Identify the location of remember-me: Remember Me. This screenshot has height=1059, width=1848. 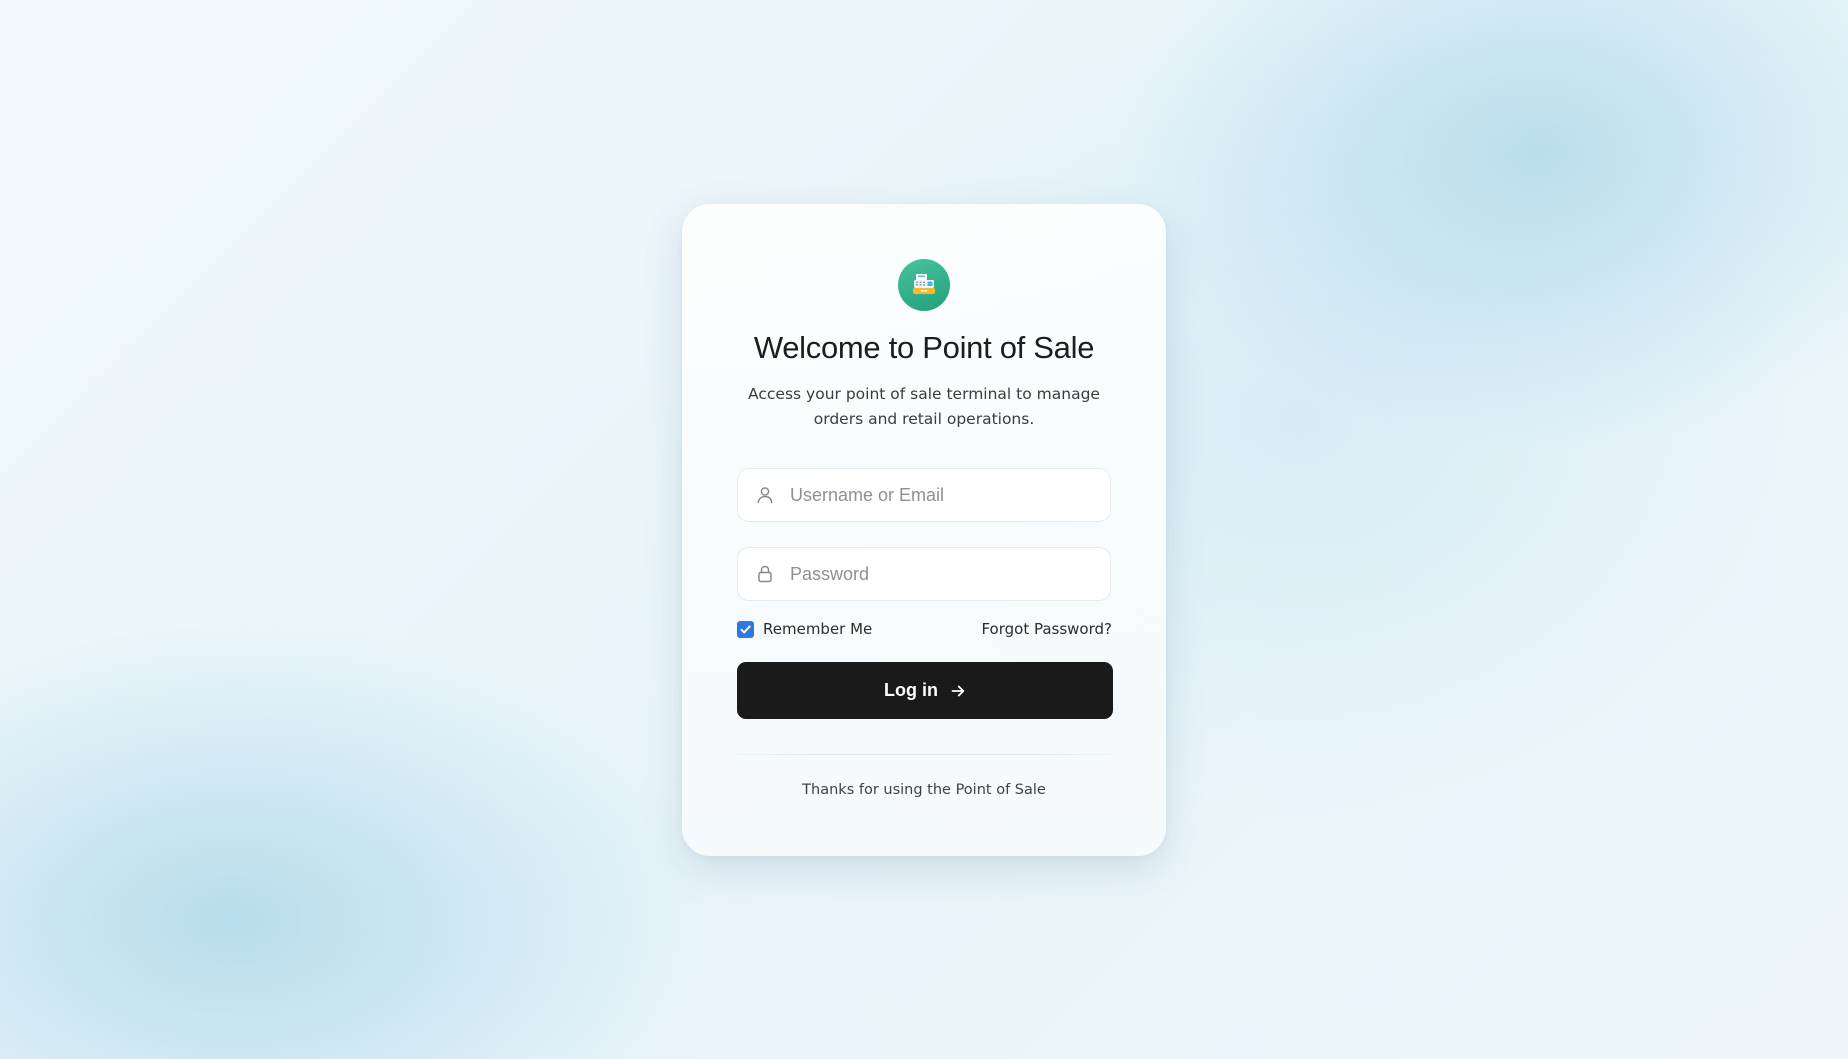
(804, 629).